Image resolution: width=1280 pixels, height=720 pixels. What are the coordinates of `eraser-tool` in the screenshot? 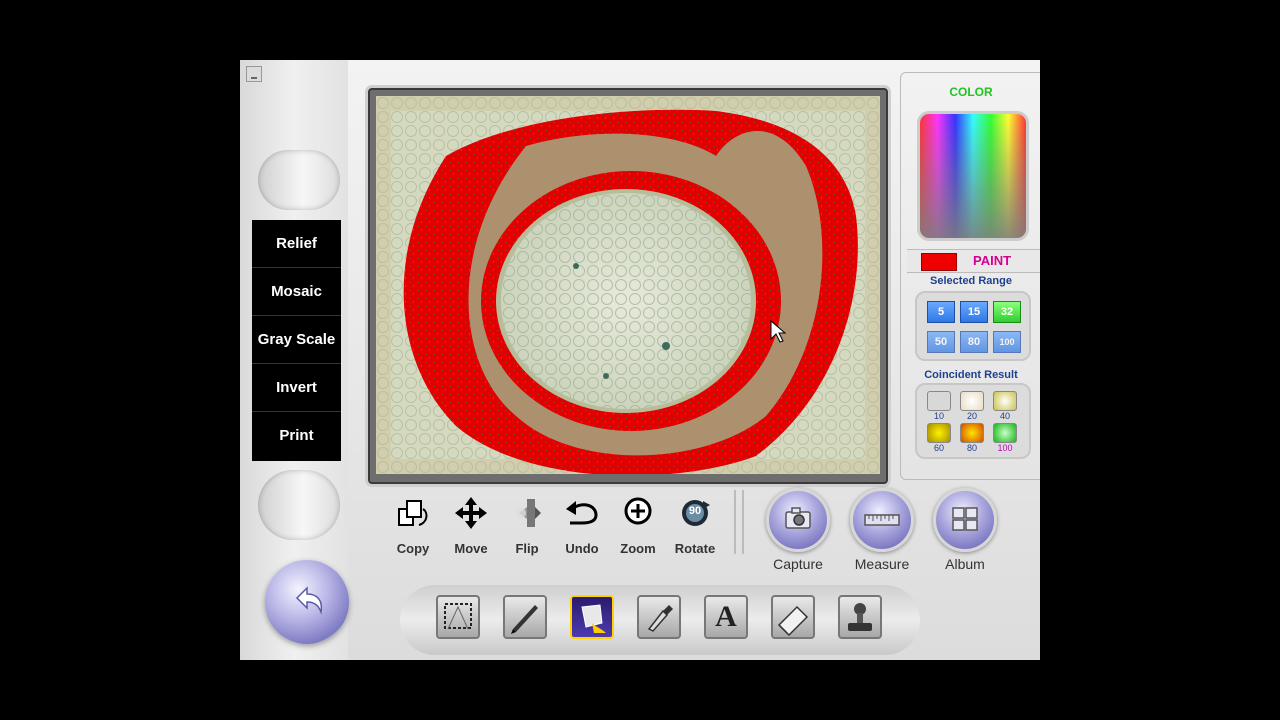 It's located at (793, 617).